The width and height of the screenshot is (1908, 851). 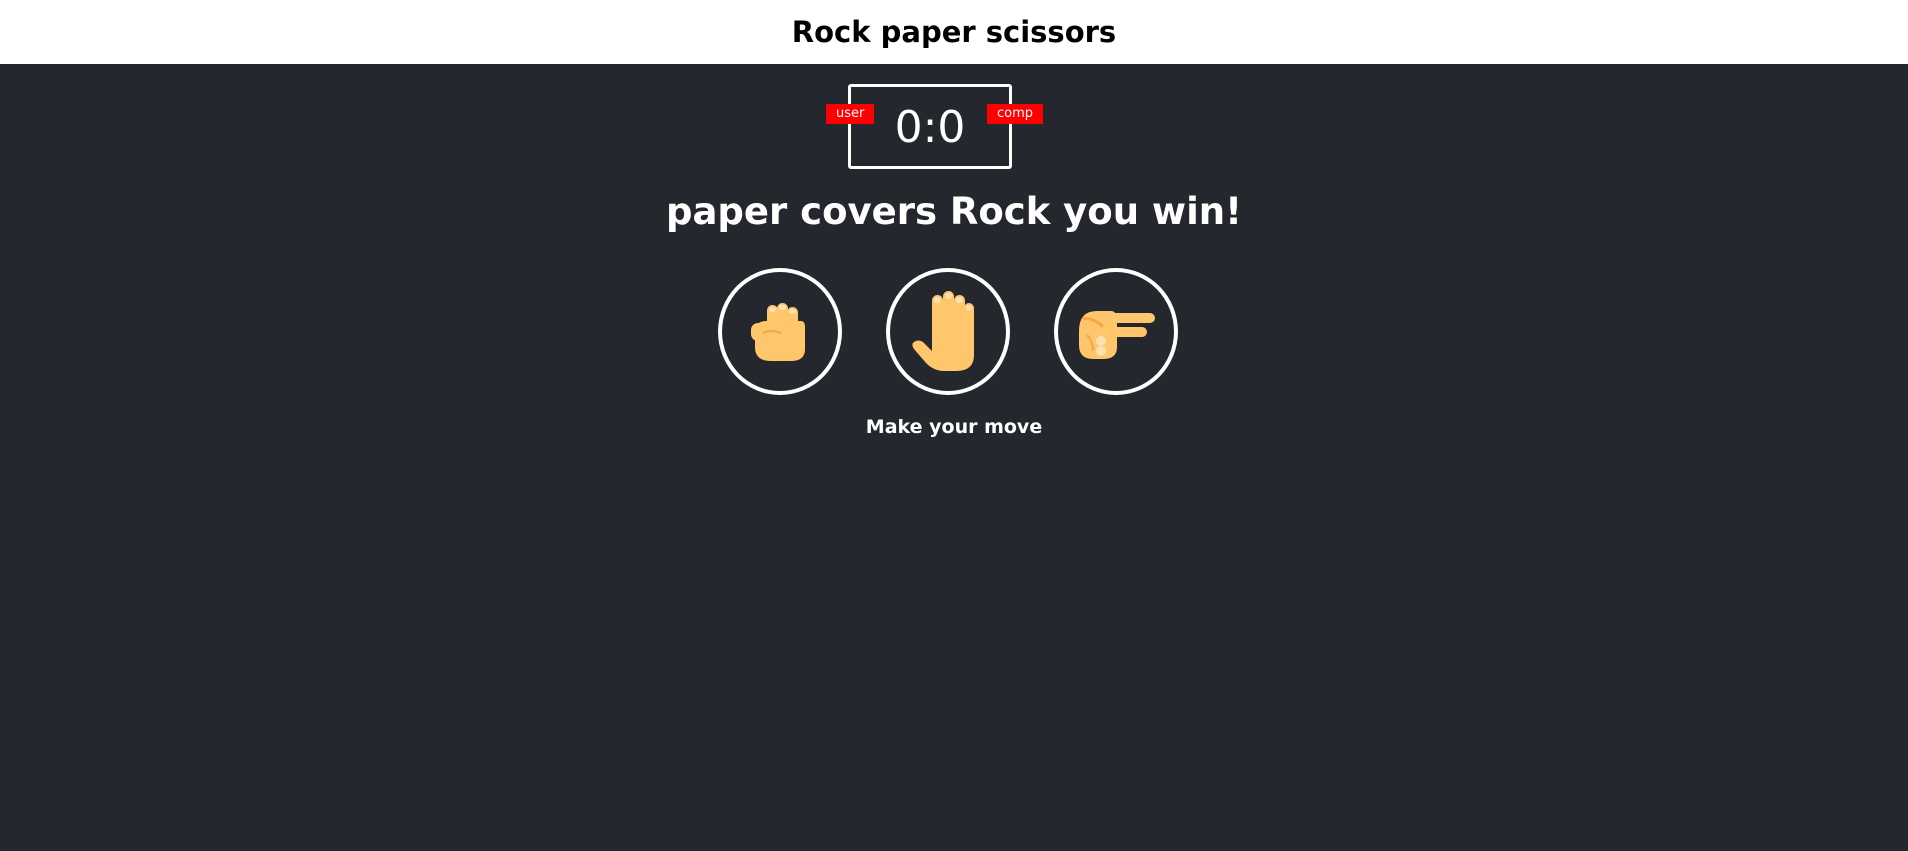 I want to click on move-prompt: Make your move, so click(x=954, y=427).